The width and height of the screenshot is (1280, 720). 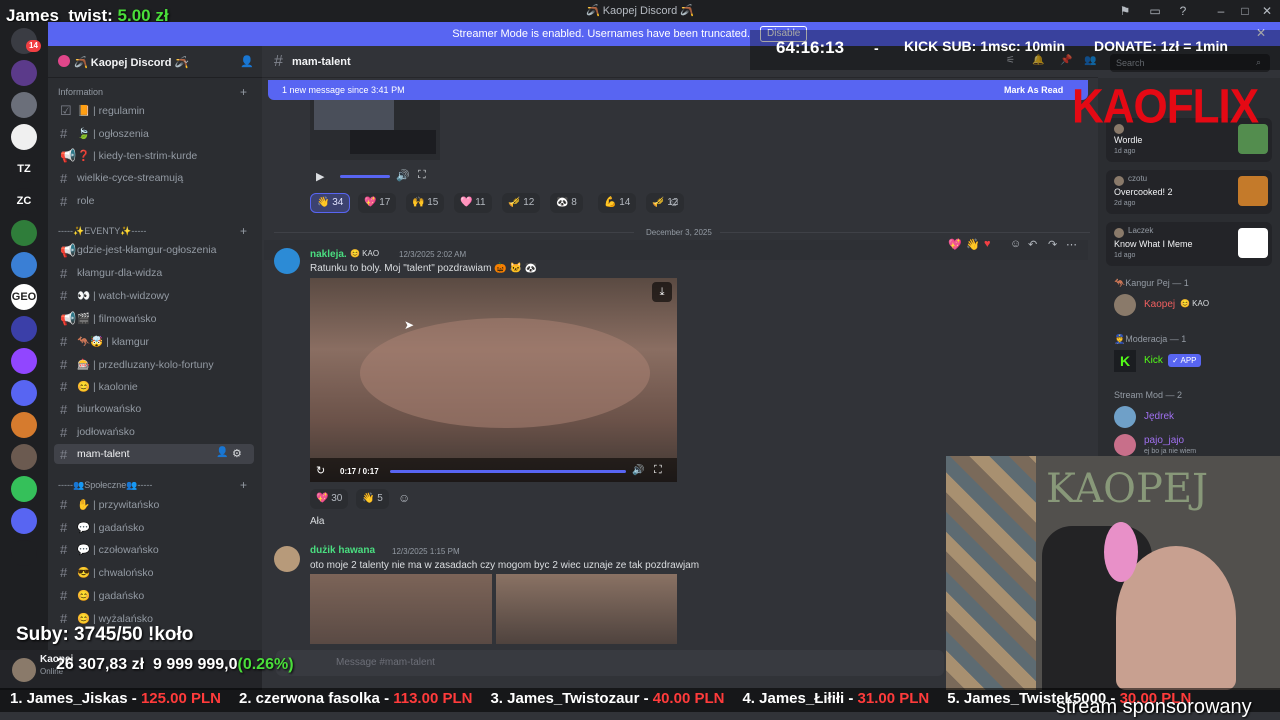 I want to click on channel-item: 📢 ❓ | kiedy-ten-strim-kurde, so click(x=154, y=155).